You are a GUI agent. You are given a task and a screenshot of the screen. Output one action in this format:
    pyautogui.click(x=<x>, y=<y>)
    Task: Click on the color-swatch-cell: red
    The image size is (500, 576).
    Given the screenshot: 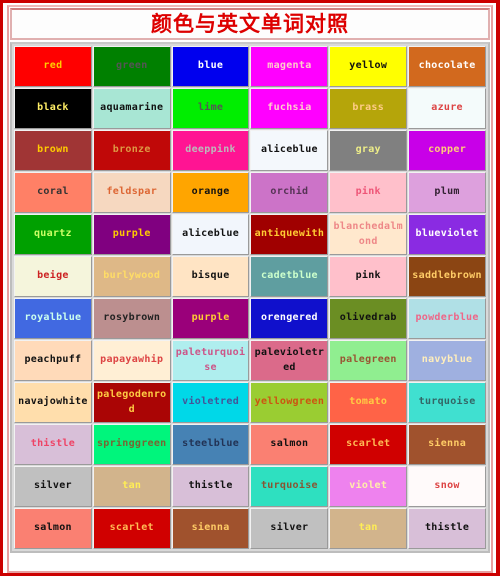 What is the action you would take?
    pyautogui.click(x=53, y=66)
    